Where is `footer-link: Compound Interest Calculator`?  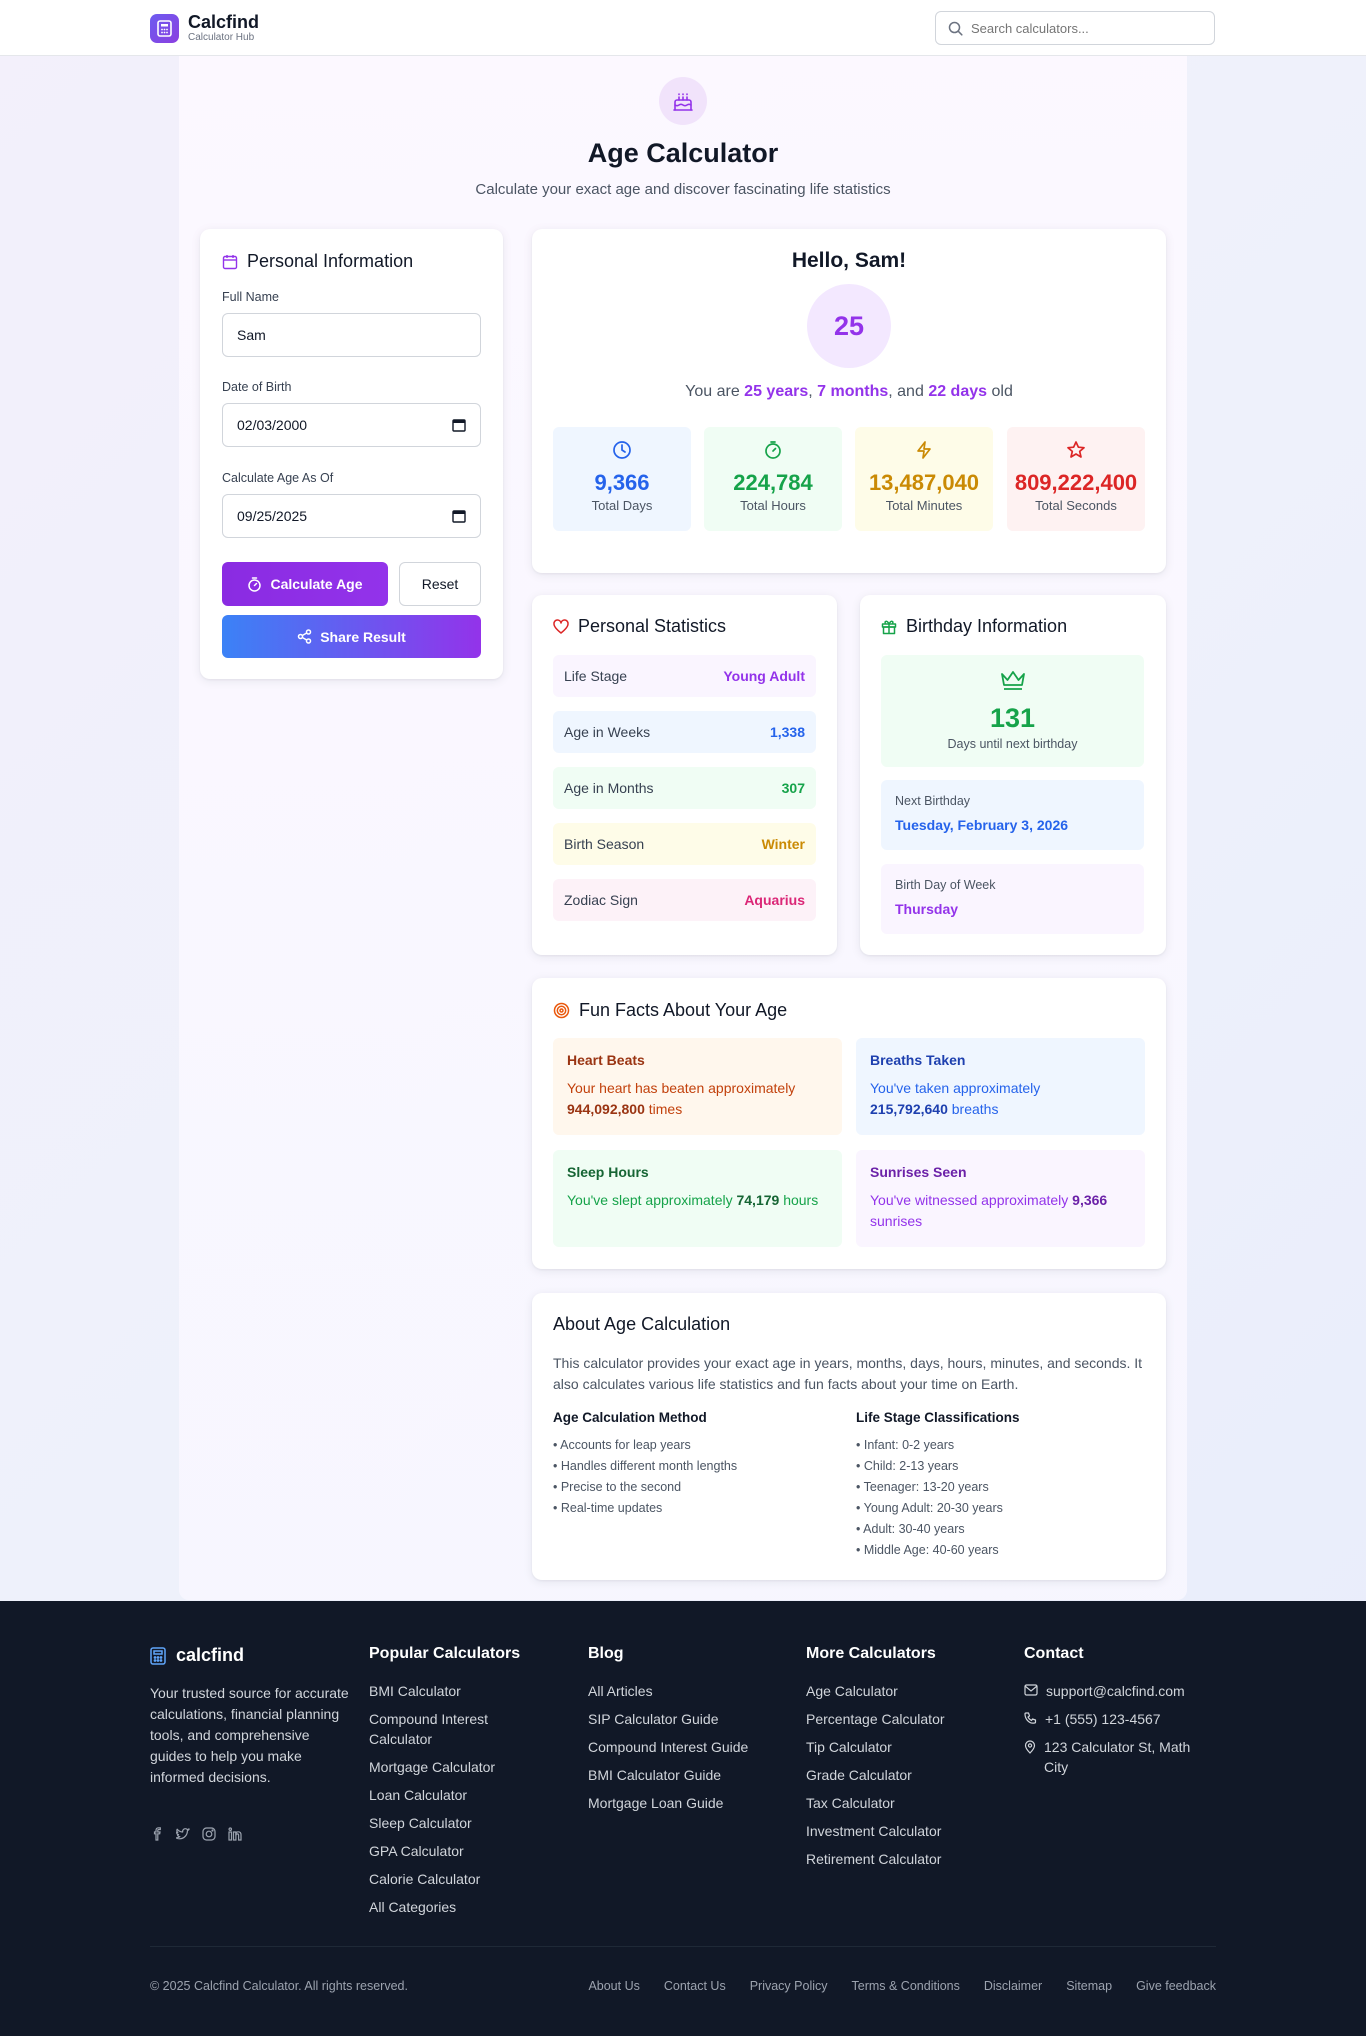 footer-link: Compound Interest Calculator is located at coordinates (444, 1729).